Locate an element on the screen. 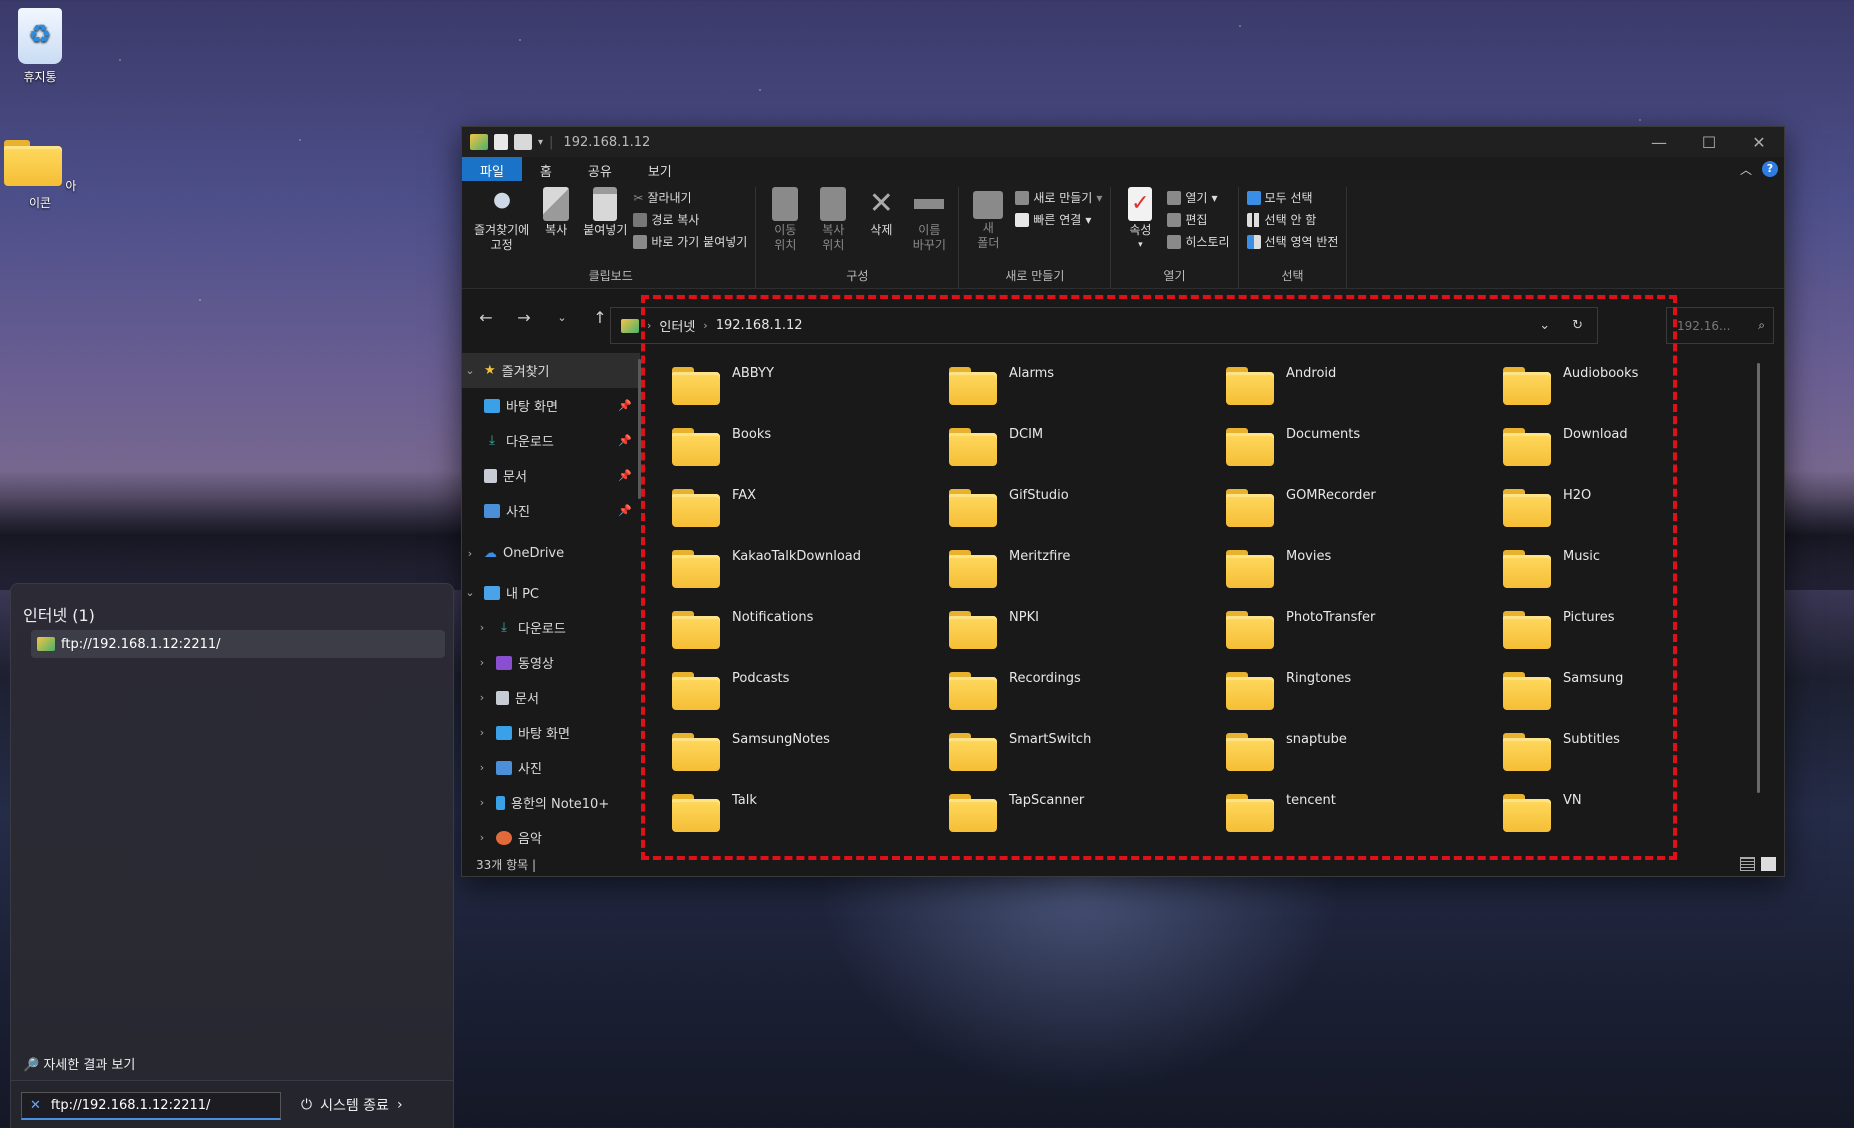 This screenshot has height=1128, width=1854. folder-item: NPKI is located at coordinates (1087, 637).